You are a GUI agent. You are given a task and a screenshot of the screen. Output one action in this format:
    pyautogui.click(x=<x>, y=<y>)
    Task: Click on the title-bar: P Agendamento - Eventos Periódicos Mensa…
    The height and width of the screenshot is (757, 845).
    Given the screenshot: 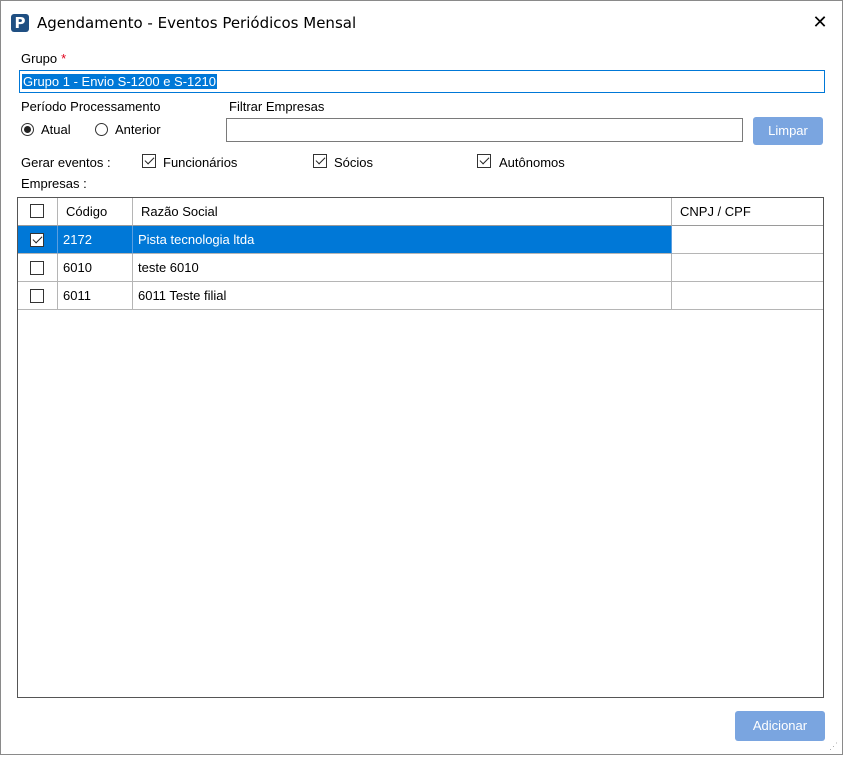 What is the action you would take?
    pyautogui.click(x=421, y=22)
    